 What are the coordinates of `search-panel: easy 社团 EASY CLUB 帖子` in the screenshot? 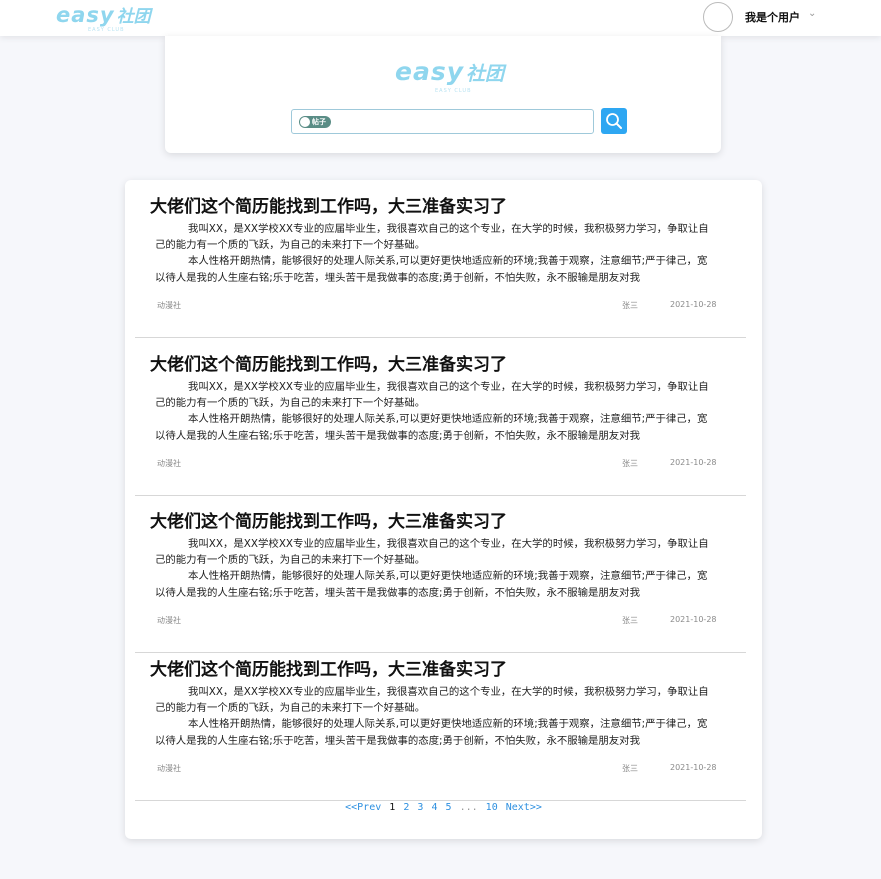 It's located at (443, 94).